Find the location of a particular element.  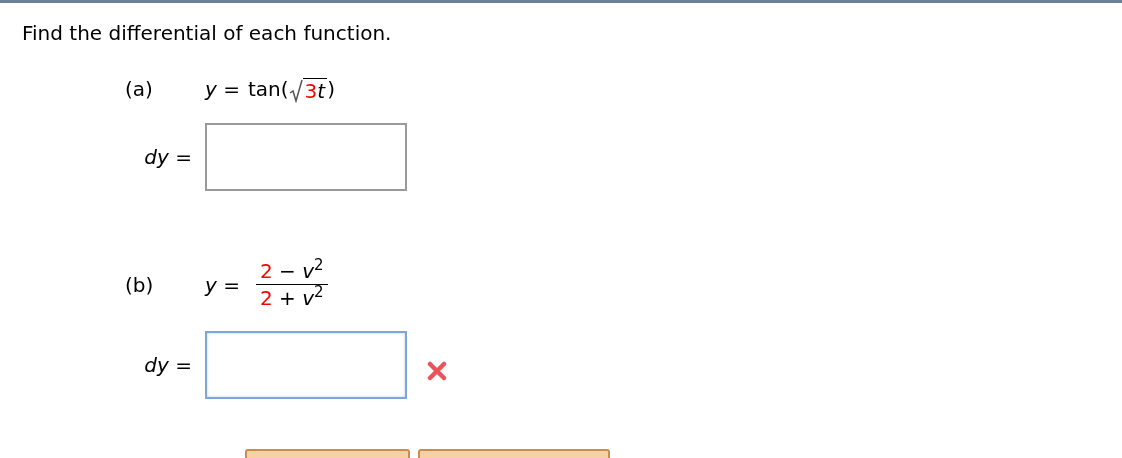

fraction-numerator: 2 − v$^{2}$ is located at coordinates (291, 271).